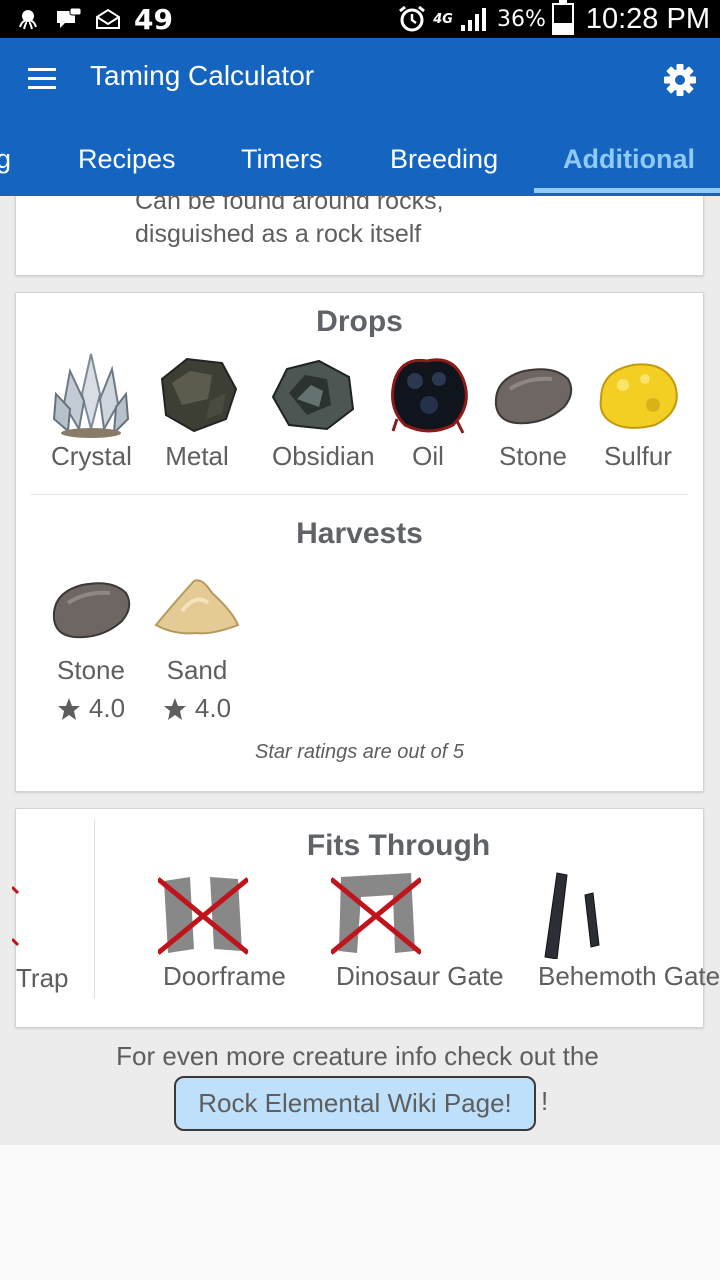 The width and height of the screenshot is (720, 1280). What do you see at coordinates (91, 395) in the screenshot?
I see `crystal-icon` at bounding box center [91, 395].